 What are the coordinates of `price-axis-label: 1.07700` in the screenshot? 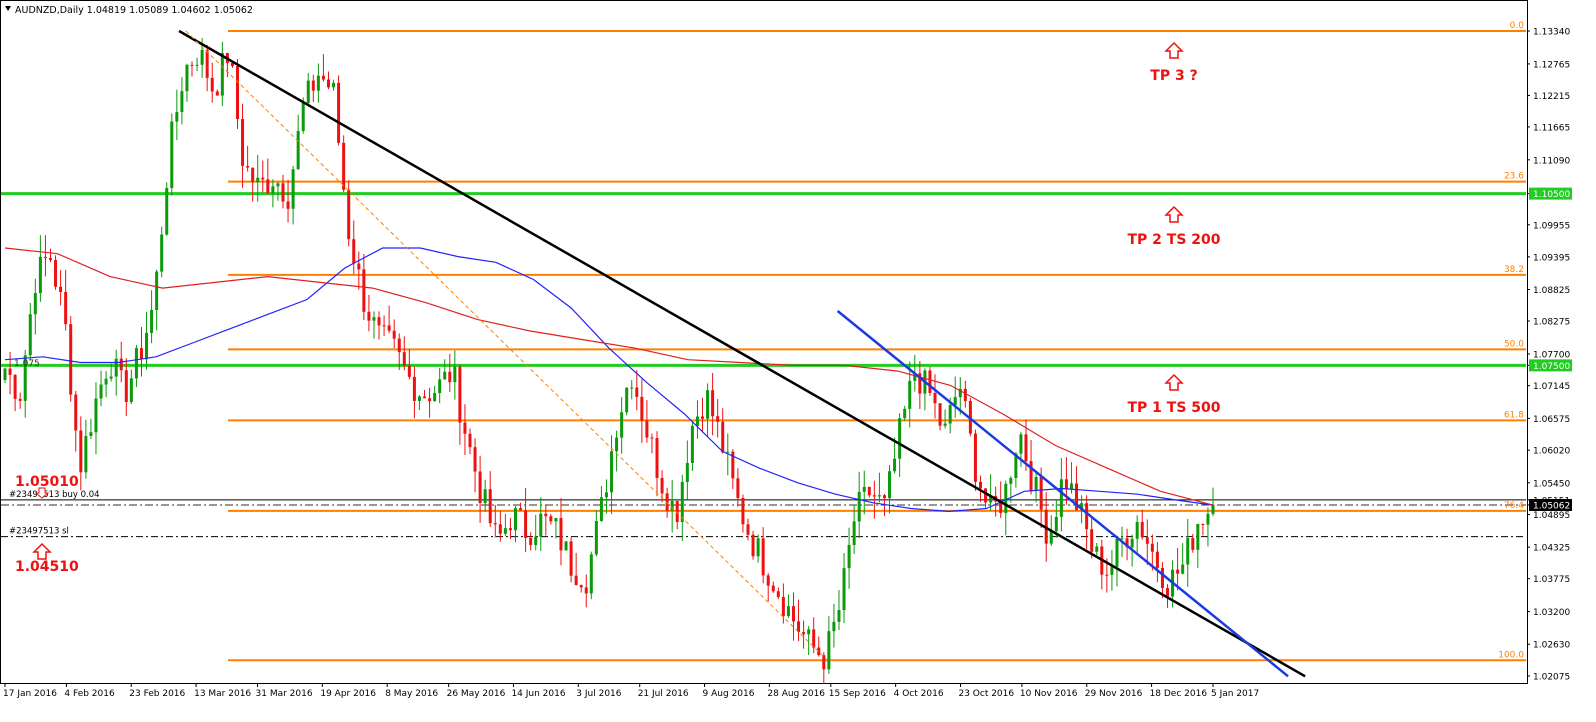 It's located at (1551, 355).